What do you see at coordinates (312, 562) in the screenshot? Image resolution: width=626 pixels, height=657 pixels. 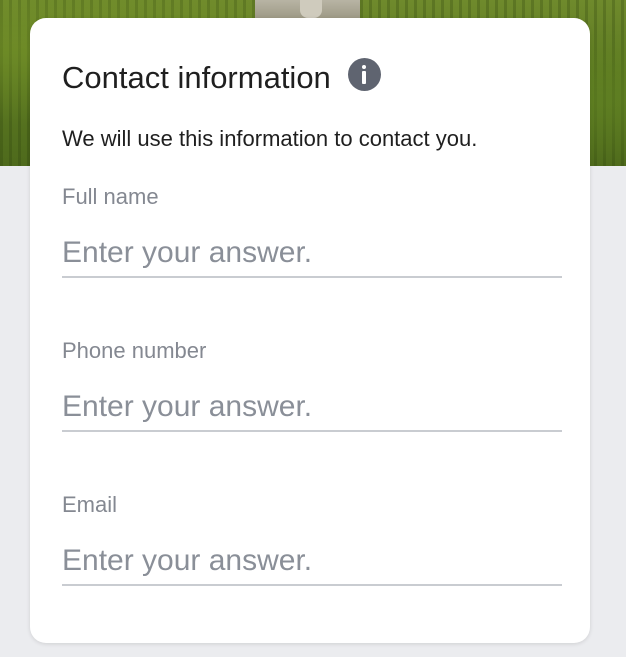 I see `email-input` at bounding box center [312, 562].